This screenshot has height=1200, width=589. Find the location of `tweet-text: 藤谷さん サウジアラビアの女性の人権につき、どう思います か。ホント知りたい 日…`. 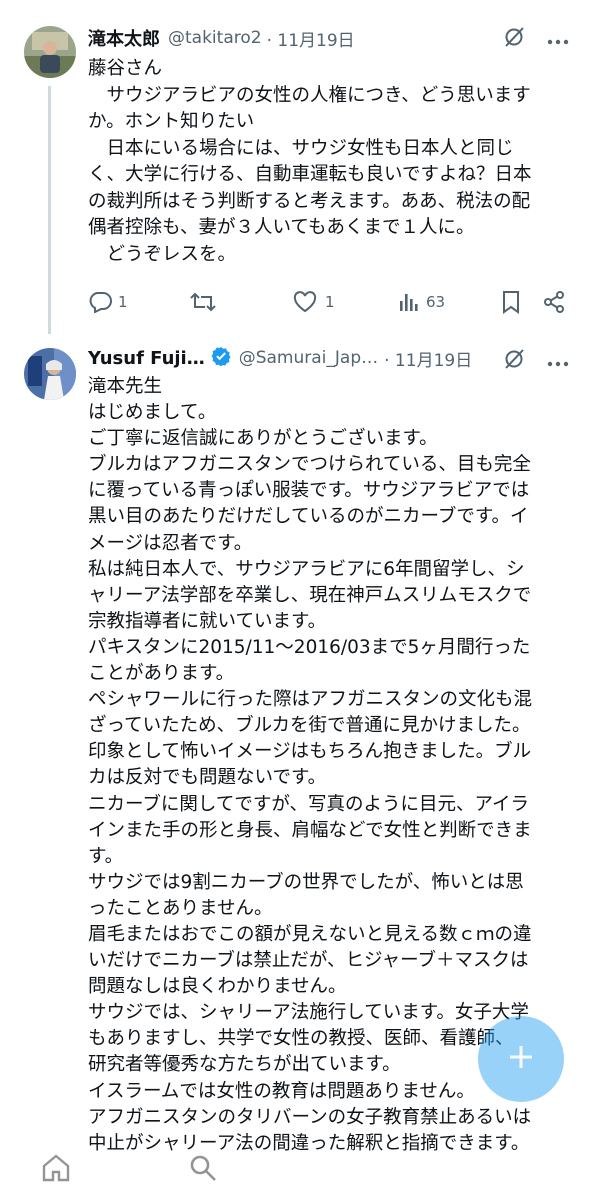

tweet-text: 藤谷さん サウジアラビアの女性の人権につき、どう思います か。ホント知りたい 日… is located at coordinates (310, 161).